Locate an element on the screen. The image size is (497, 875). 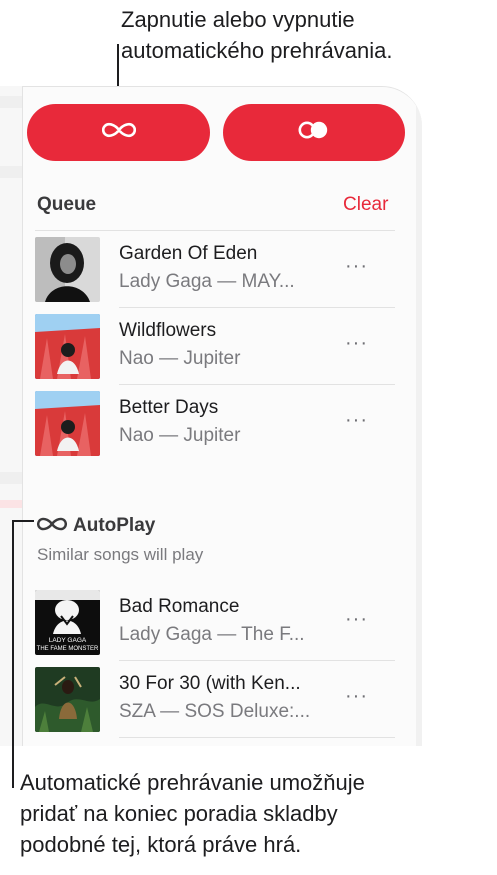
track-title: Better Days is located at coordinates (169, 407).